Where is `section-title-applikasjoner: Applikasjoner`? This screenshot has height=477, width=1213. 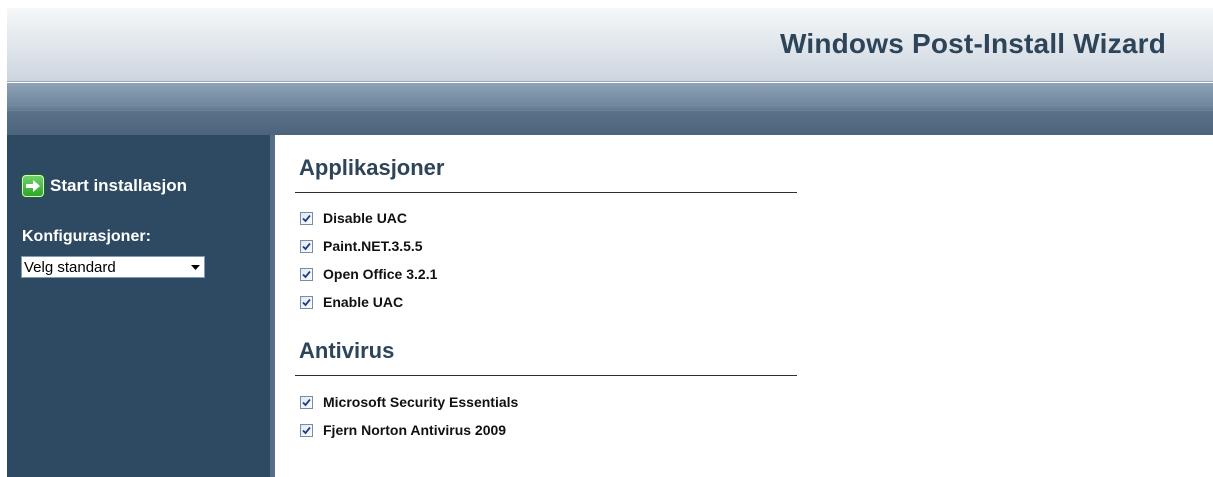 section-title-applikasjoner: Applikasjoner is located at coordinates (372, 167).